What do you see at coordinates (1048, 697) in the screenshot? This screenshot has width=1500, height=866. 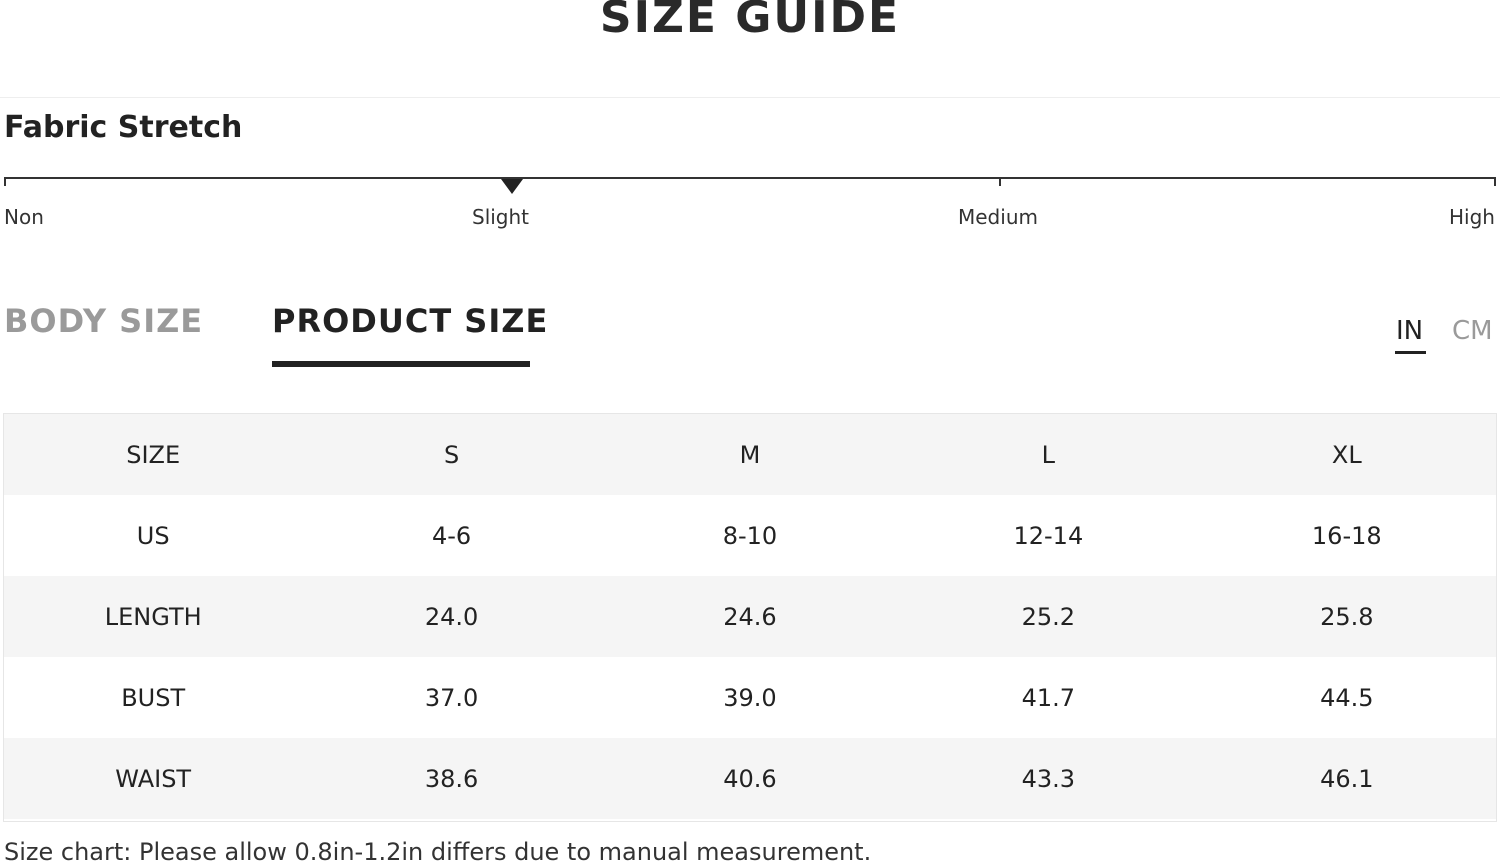 I see `table-cell: 41.7` at bounding box center [1048, 697].